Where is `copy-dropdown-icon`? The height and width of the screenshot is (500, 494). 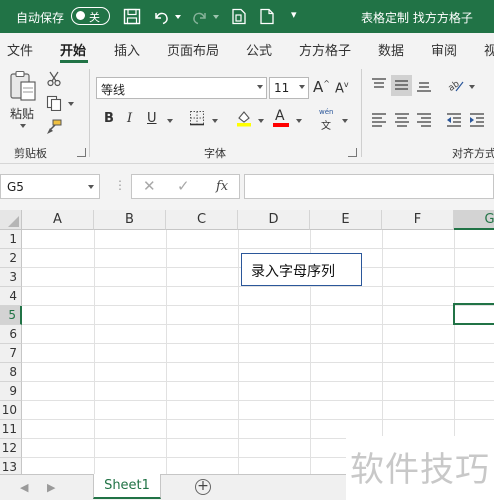
copy-dropdown-icon is located at coordinates (71, 104).